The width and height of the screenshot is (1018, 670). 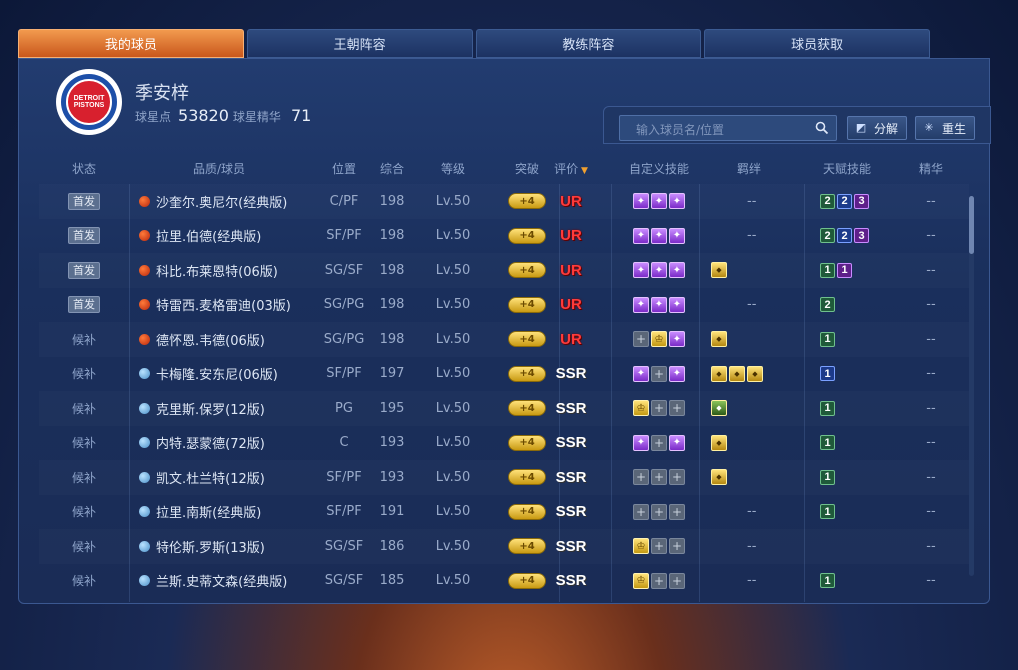 I want to click on col-rating: 评价 ▼, so click(x=571, y=168).